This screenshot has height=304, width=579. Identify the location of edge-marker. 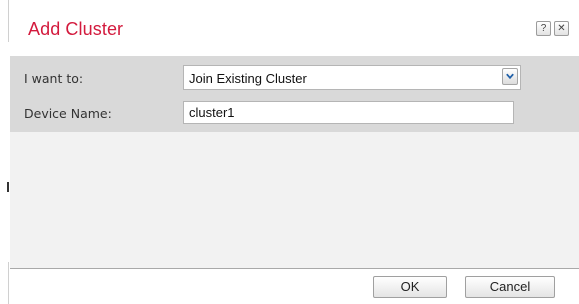
(8, 187).